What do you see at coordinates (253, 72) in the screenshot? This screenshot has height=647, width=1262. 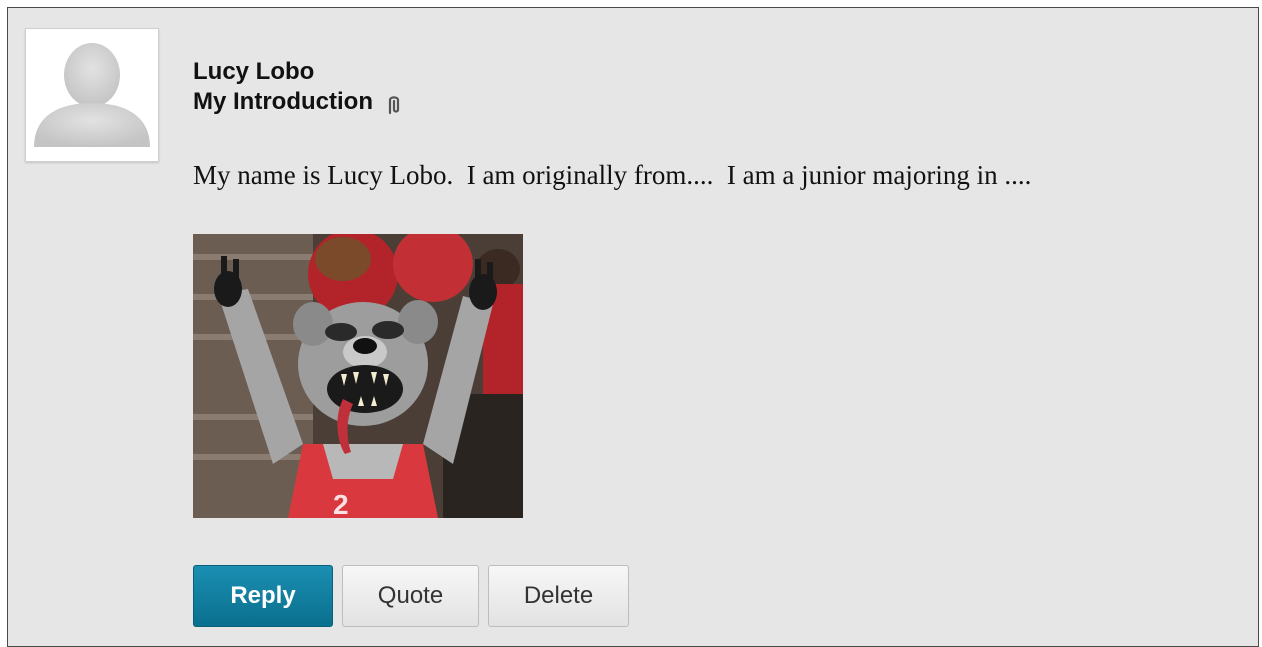 I see `post-author: Lucy Lobo` at bounding box center [253, 72].